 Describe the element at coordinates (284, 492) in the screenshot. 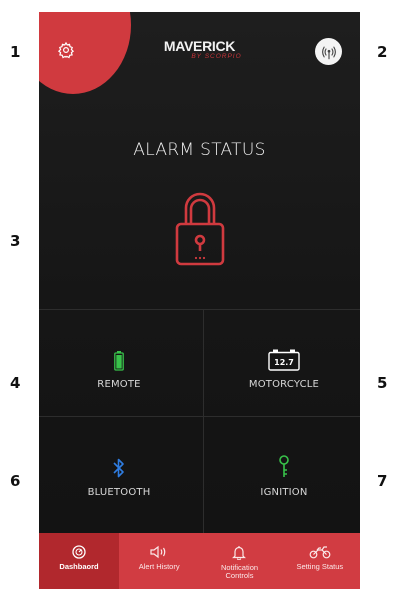

I see `ignition-label: IGNITION` at that location.